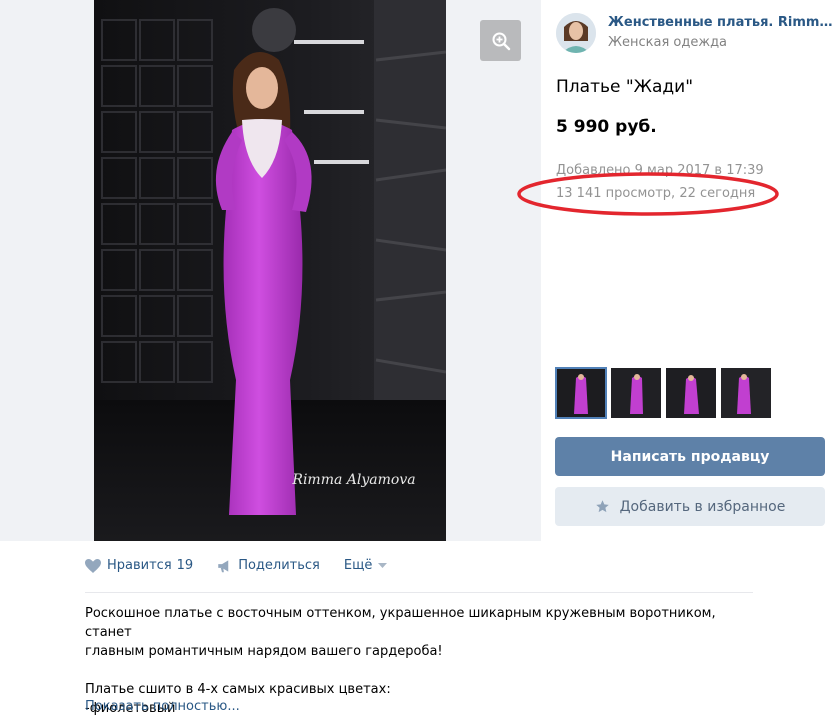 Image resolution: width=836 pixels, height=727 pixels. Describe the element at coordinates (668, 42) in the screenshot. I see `seller-category: Женская одежда` at that location.